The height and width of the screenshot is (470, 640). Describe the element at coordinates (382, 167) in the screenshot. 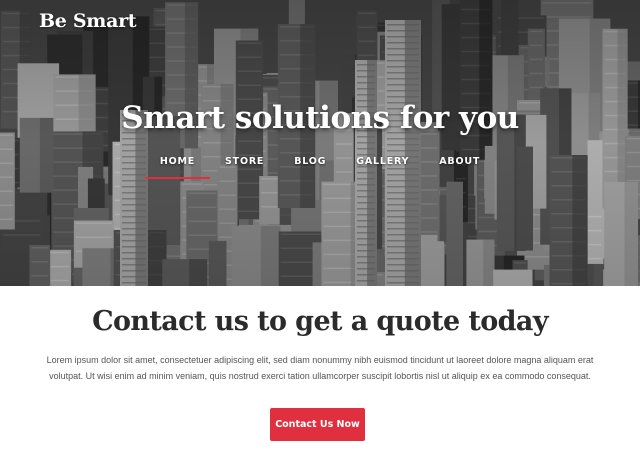

I see `nav-item-gallery: GALLERY` at that location.